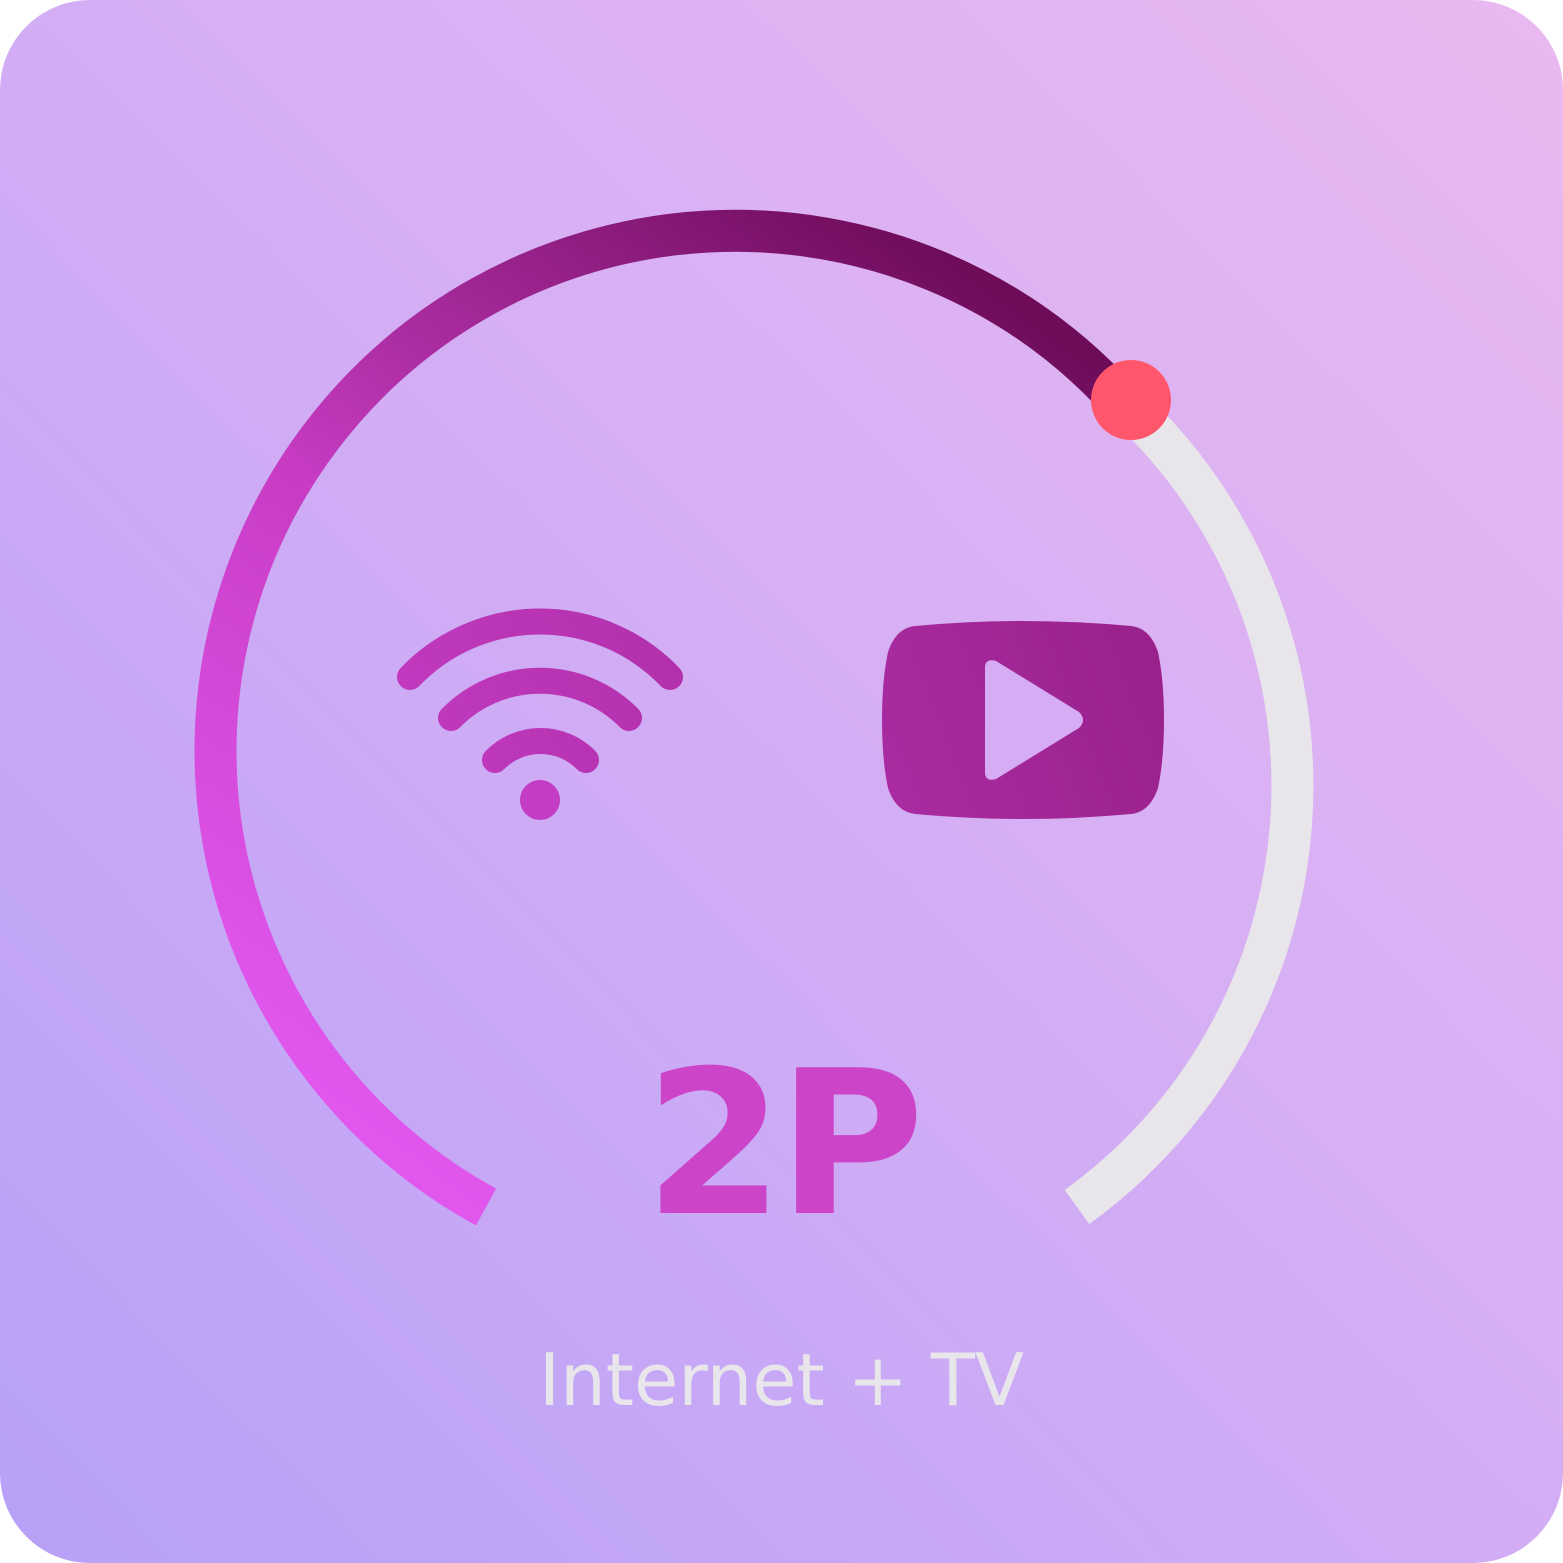 The image size is (1563, 1563). What do you see at coordinates (784, 1144) in the screenshot?
I see `plan-code: 2P` at bounding box center [784, 1144].